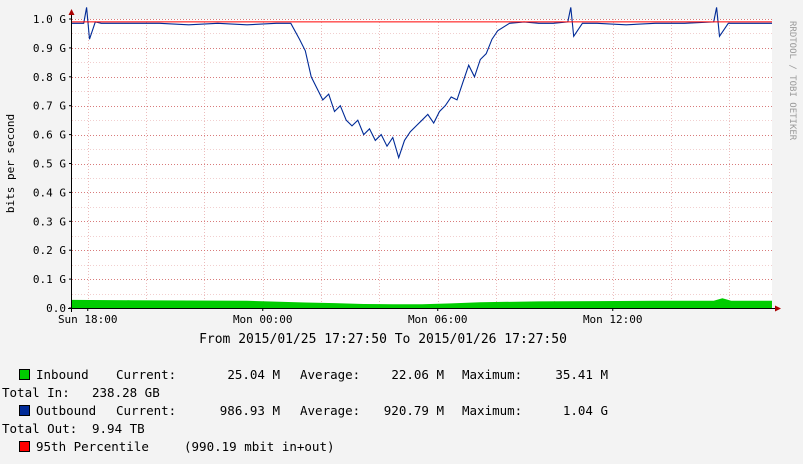  What do you see at coordinates (118, 428) in the screenshot?
I see `legend-value: 9.94 TB` at bounding box center [118, 428].